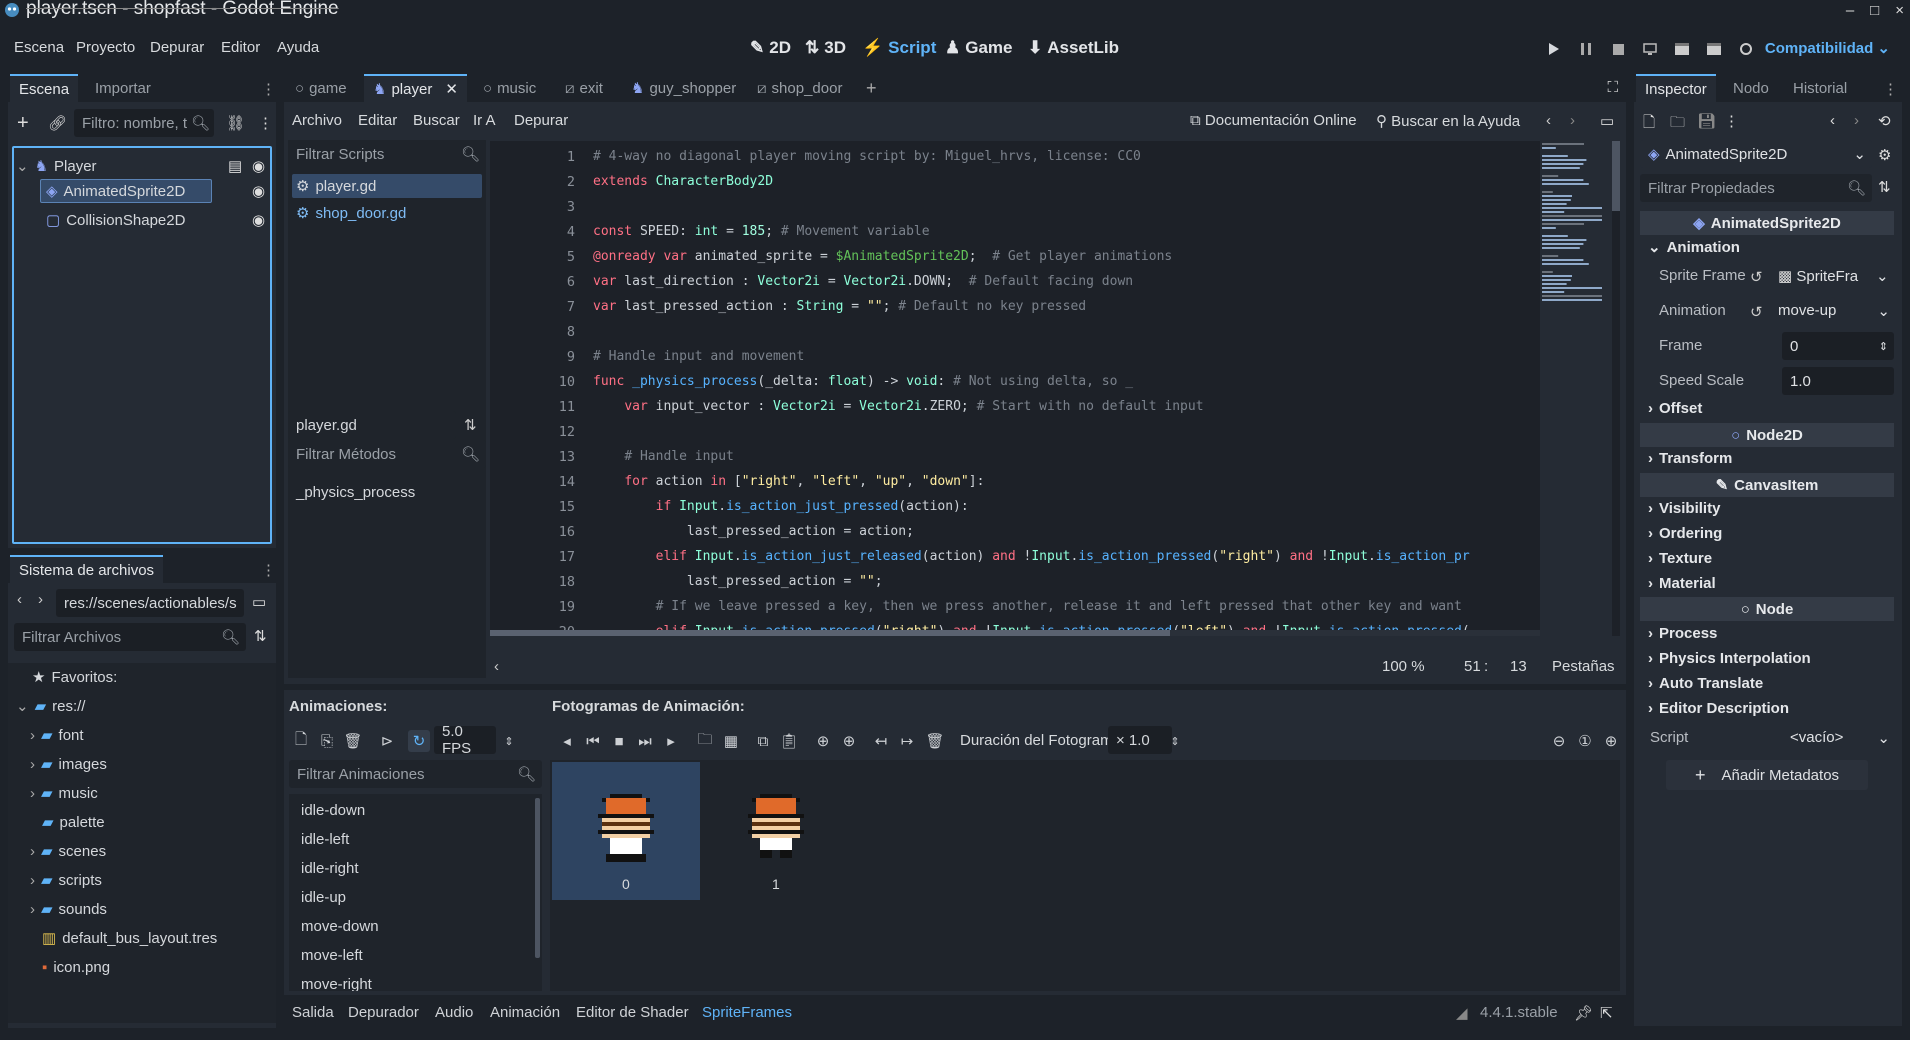 This screenshot has height=1040, width=1910. I want to click on workspace-3d: ⇅ 3D, so click(825, 48).